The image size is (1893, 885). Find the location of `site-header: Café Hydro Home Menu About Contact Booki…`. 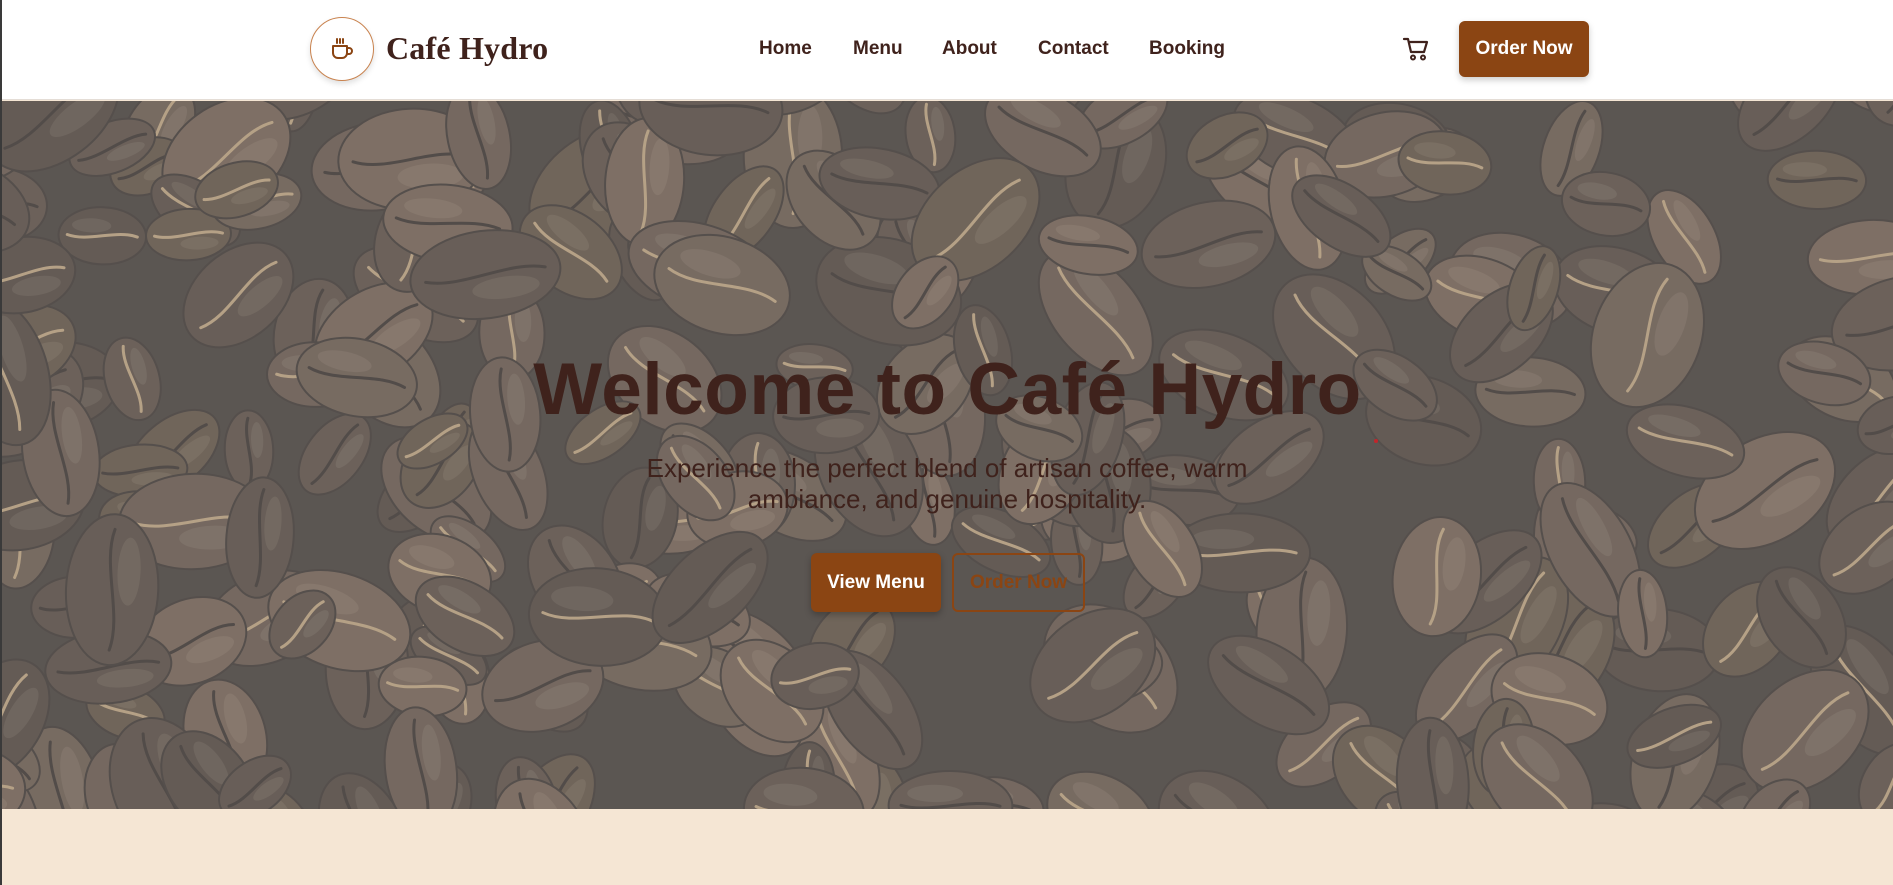

site-header: Café Hydro Home Menu About Contact Booki… is located at coordinates (947, 50).